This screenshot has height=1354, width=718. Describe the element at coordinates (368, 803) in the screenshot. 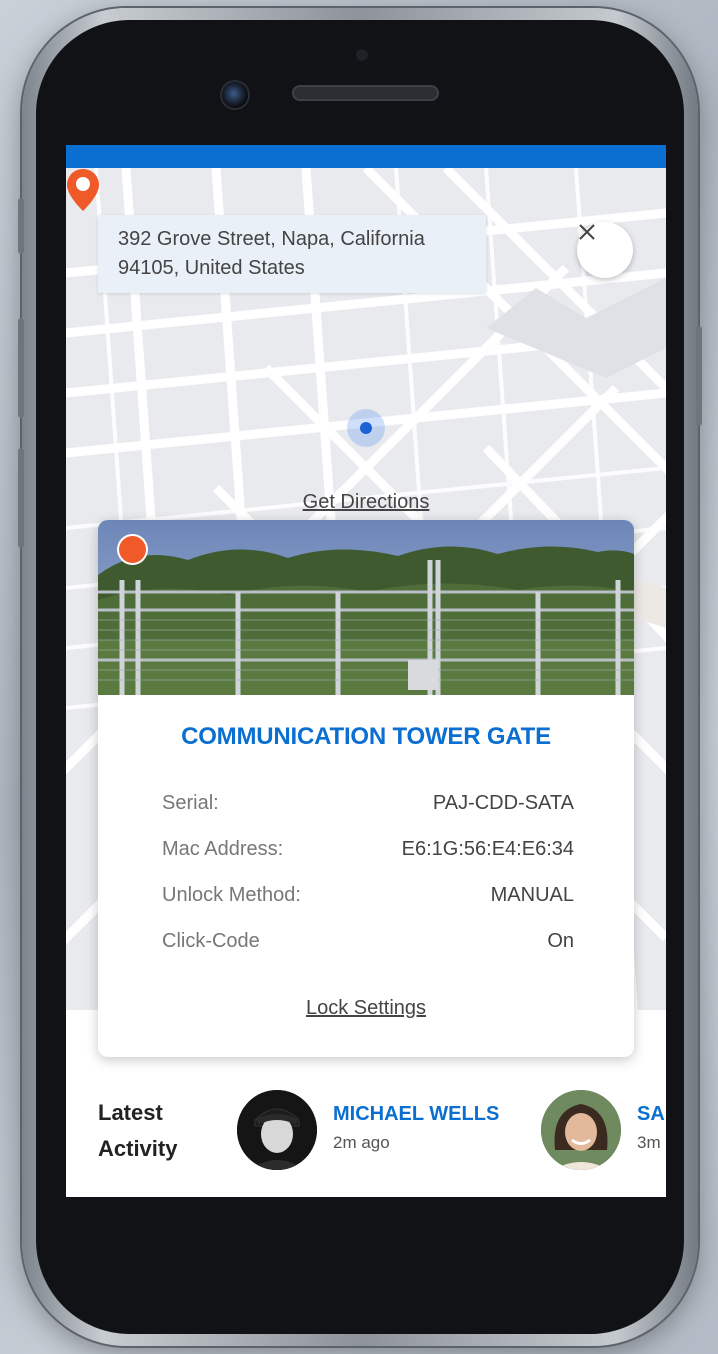

I see `detail-row-serial: Serial: PAJ-CDD-SATA` at that location.